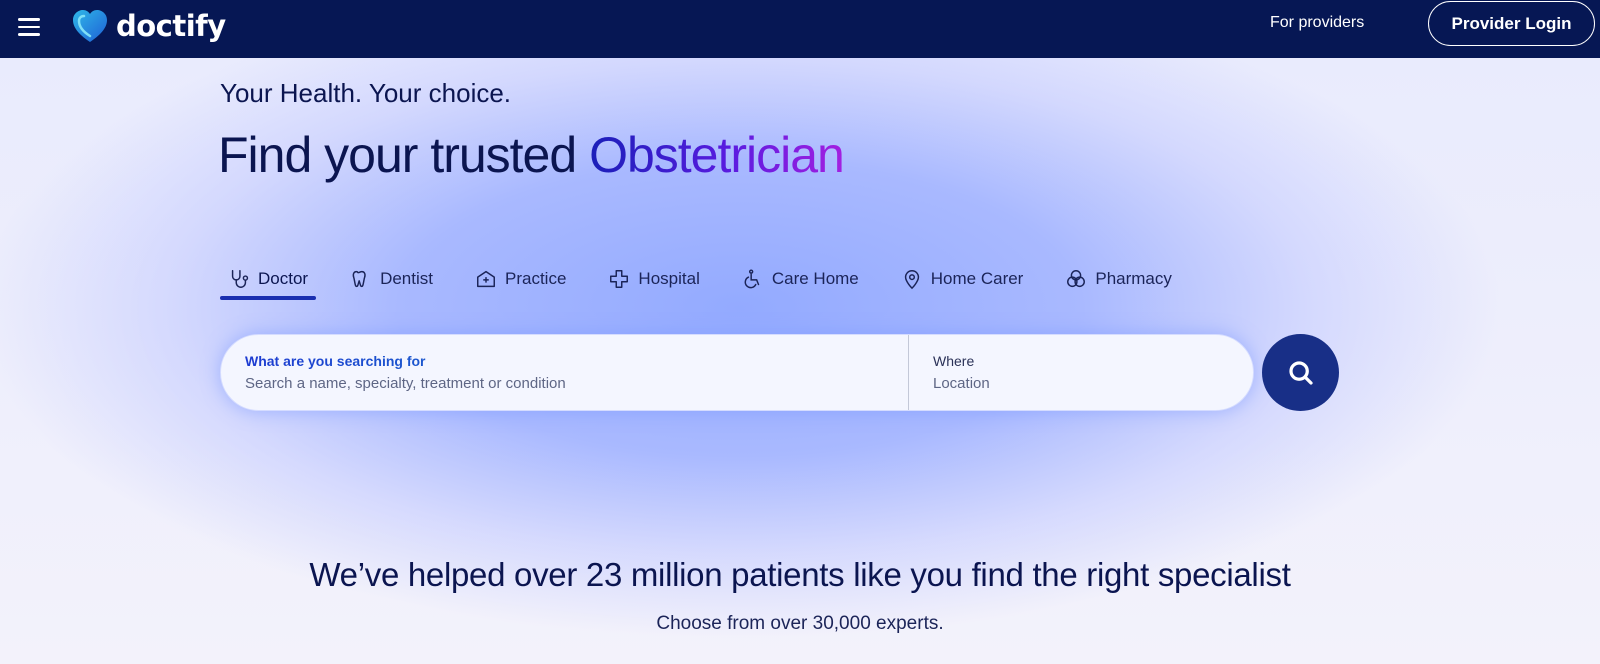 This screenshot has width=1600, height=664. What do you see at coordinates (359, 279) in the screenshot?
I see `tooth-icon` at bounding box center [359, 279].